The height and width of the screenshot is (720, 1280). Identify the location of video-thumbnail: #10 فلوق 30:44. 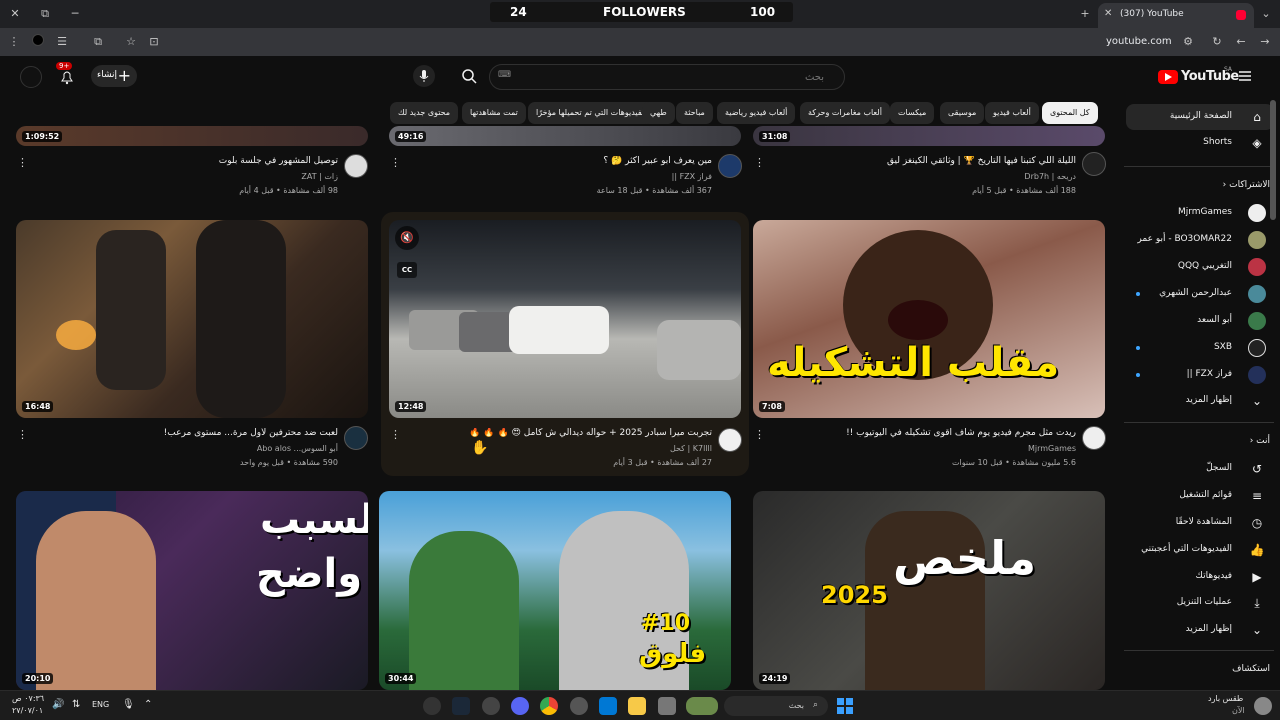
(555, 590).